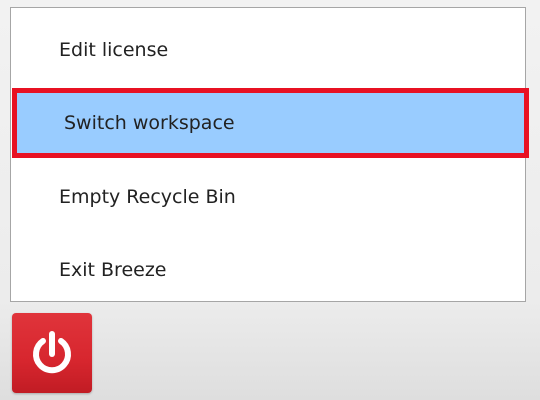 The width and height of the screenshot is (540, 400). I want to click on menu-item-label: Edit license, so click(114, 50).